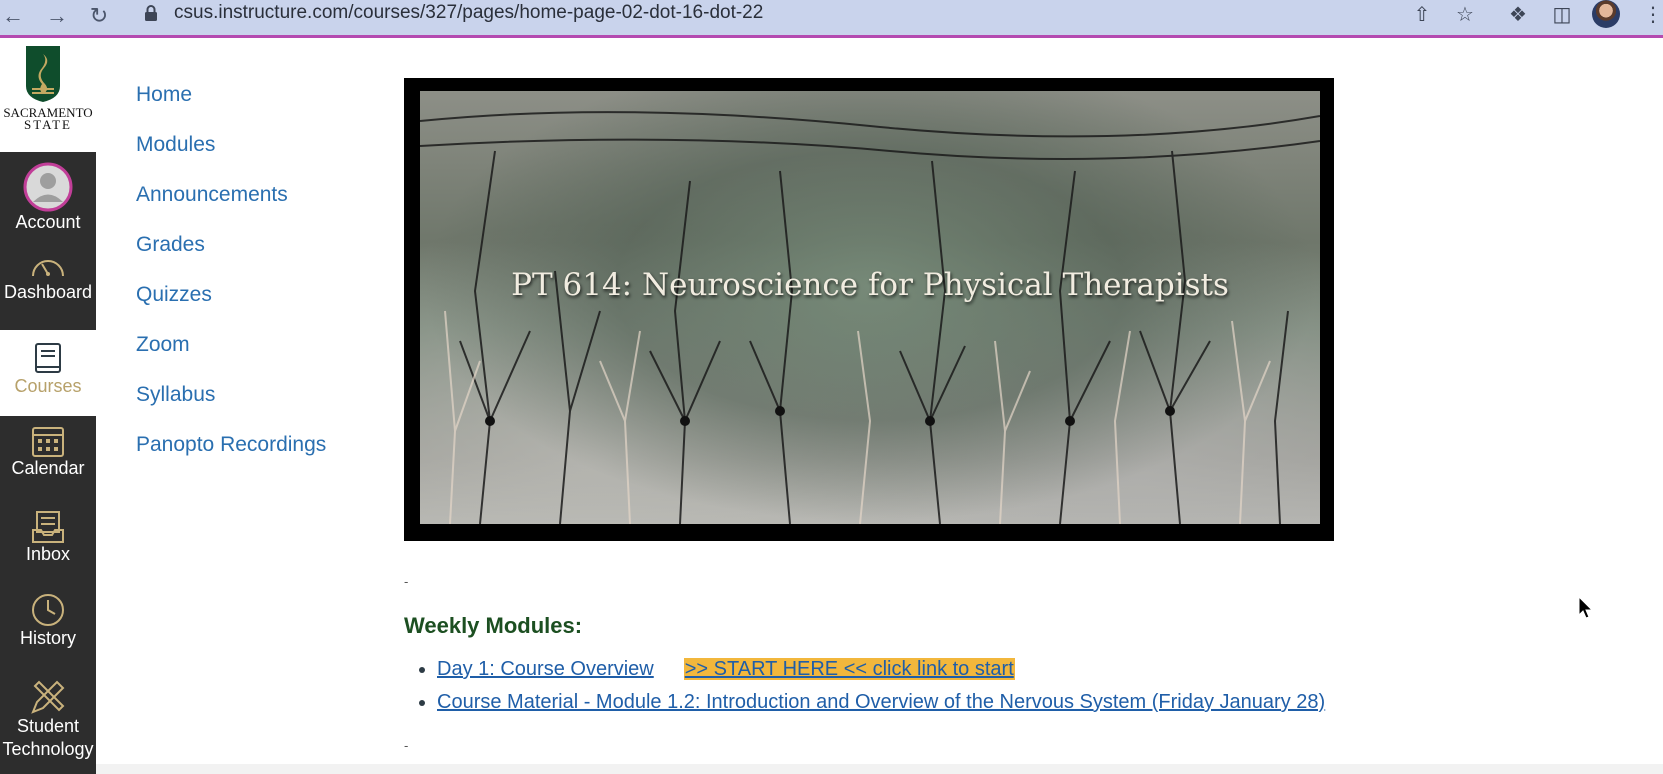  What do you see at coordinates (48, 187) in the screenshot?
I see `avatar-icon` at bounding box center [48, 187].